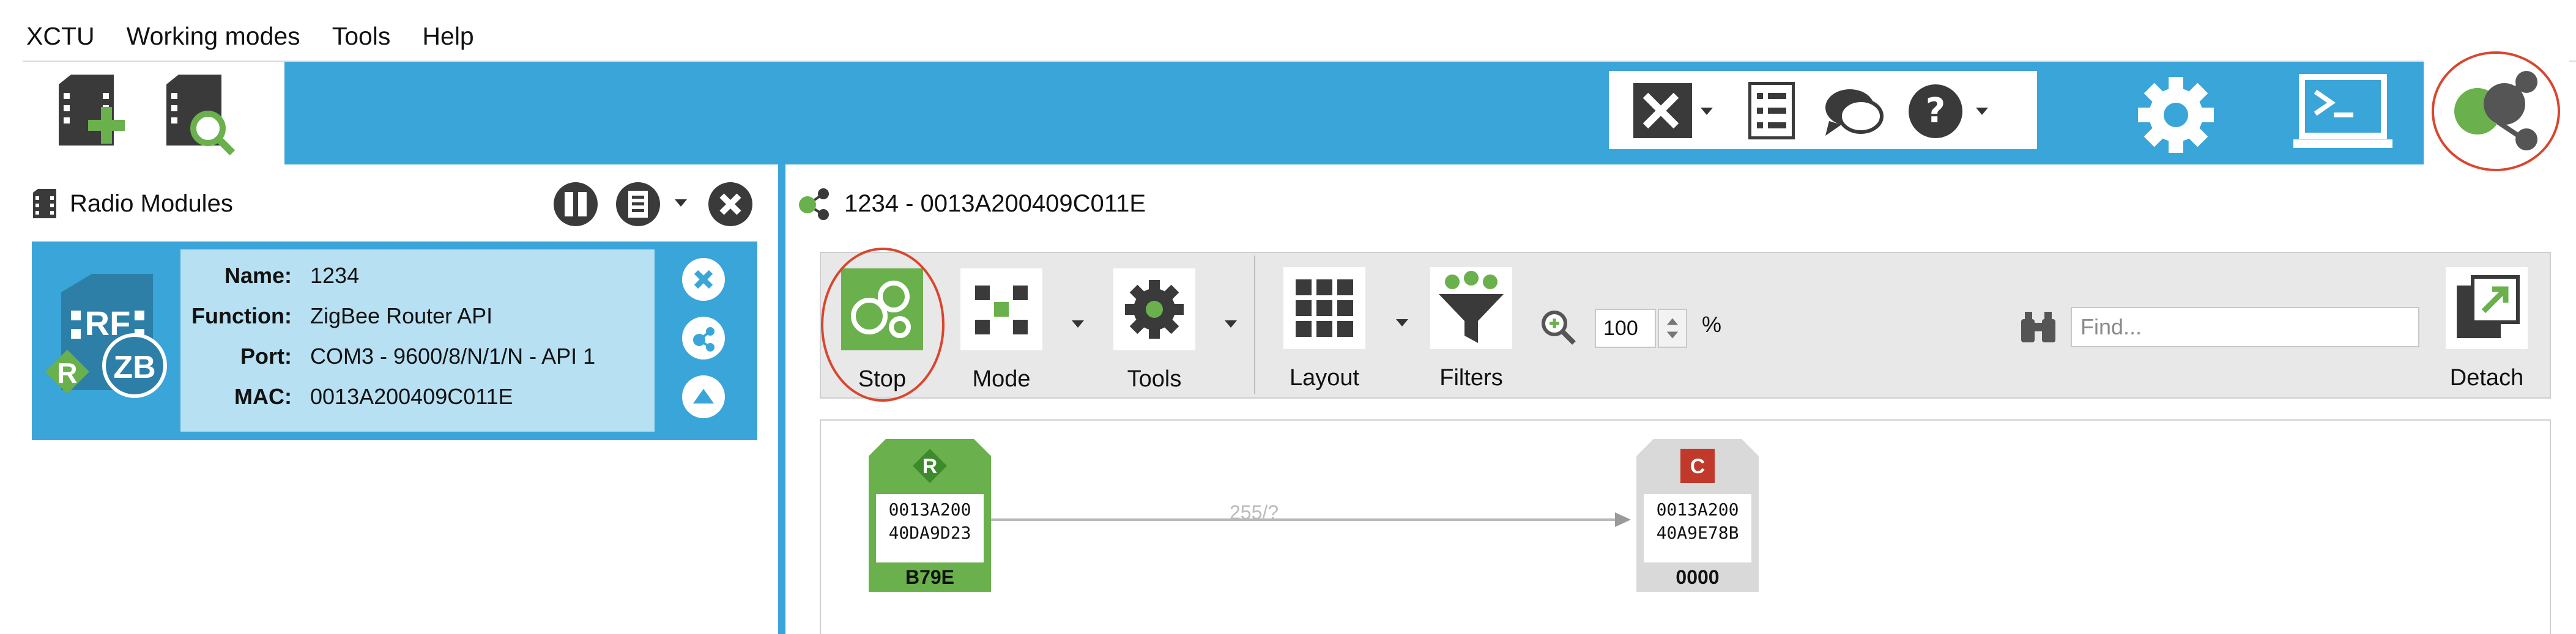  What do you see at coordinates (453, 356) in the screenshot?
I see `module-port: COM3 - 9600/8/N/1/N - API 1` at bounding box center [453, 356].